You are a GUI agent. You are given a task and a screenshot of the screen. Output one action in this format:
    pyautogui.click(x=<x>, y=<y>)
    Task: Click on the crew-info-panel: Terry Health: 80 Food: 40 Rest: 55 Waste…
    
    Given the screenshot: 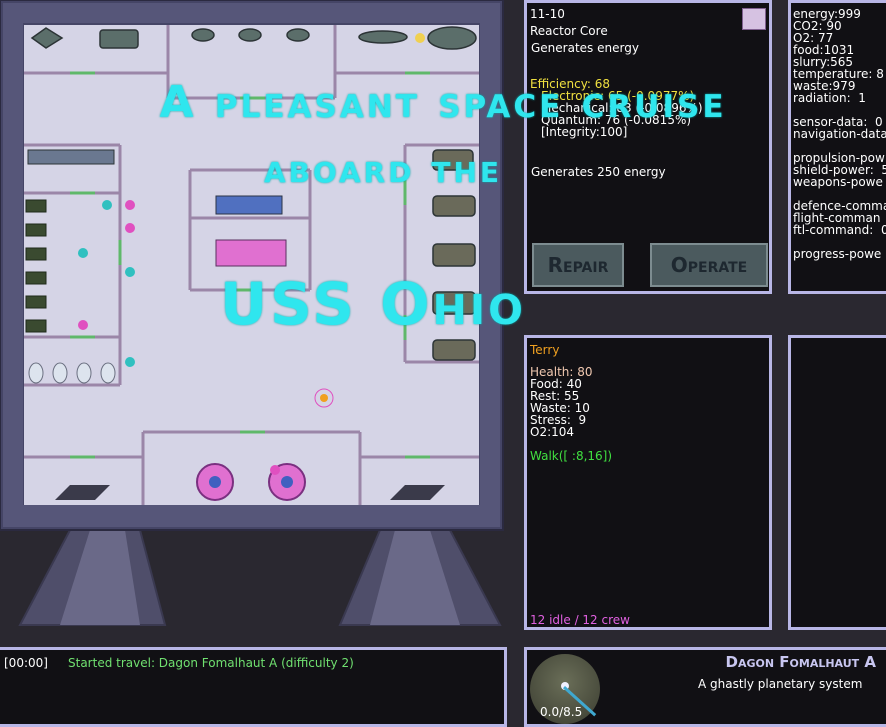 What is the action you would take?
    pyautogui.click(x=648, y=482)
    